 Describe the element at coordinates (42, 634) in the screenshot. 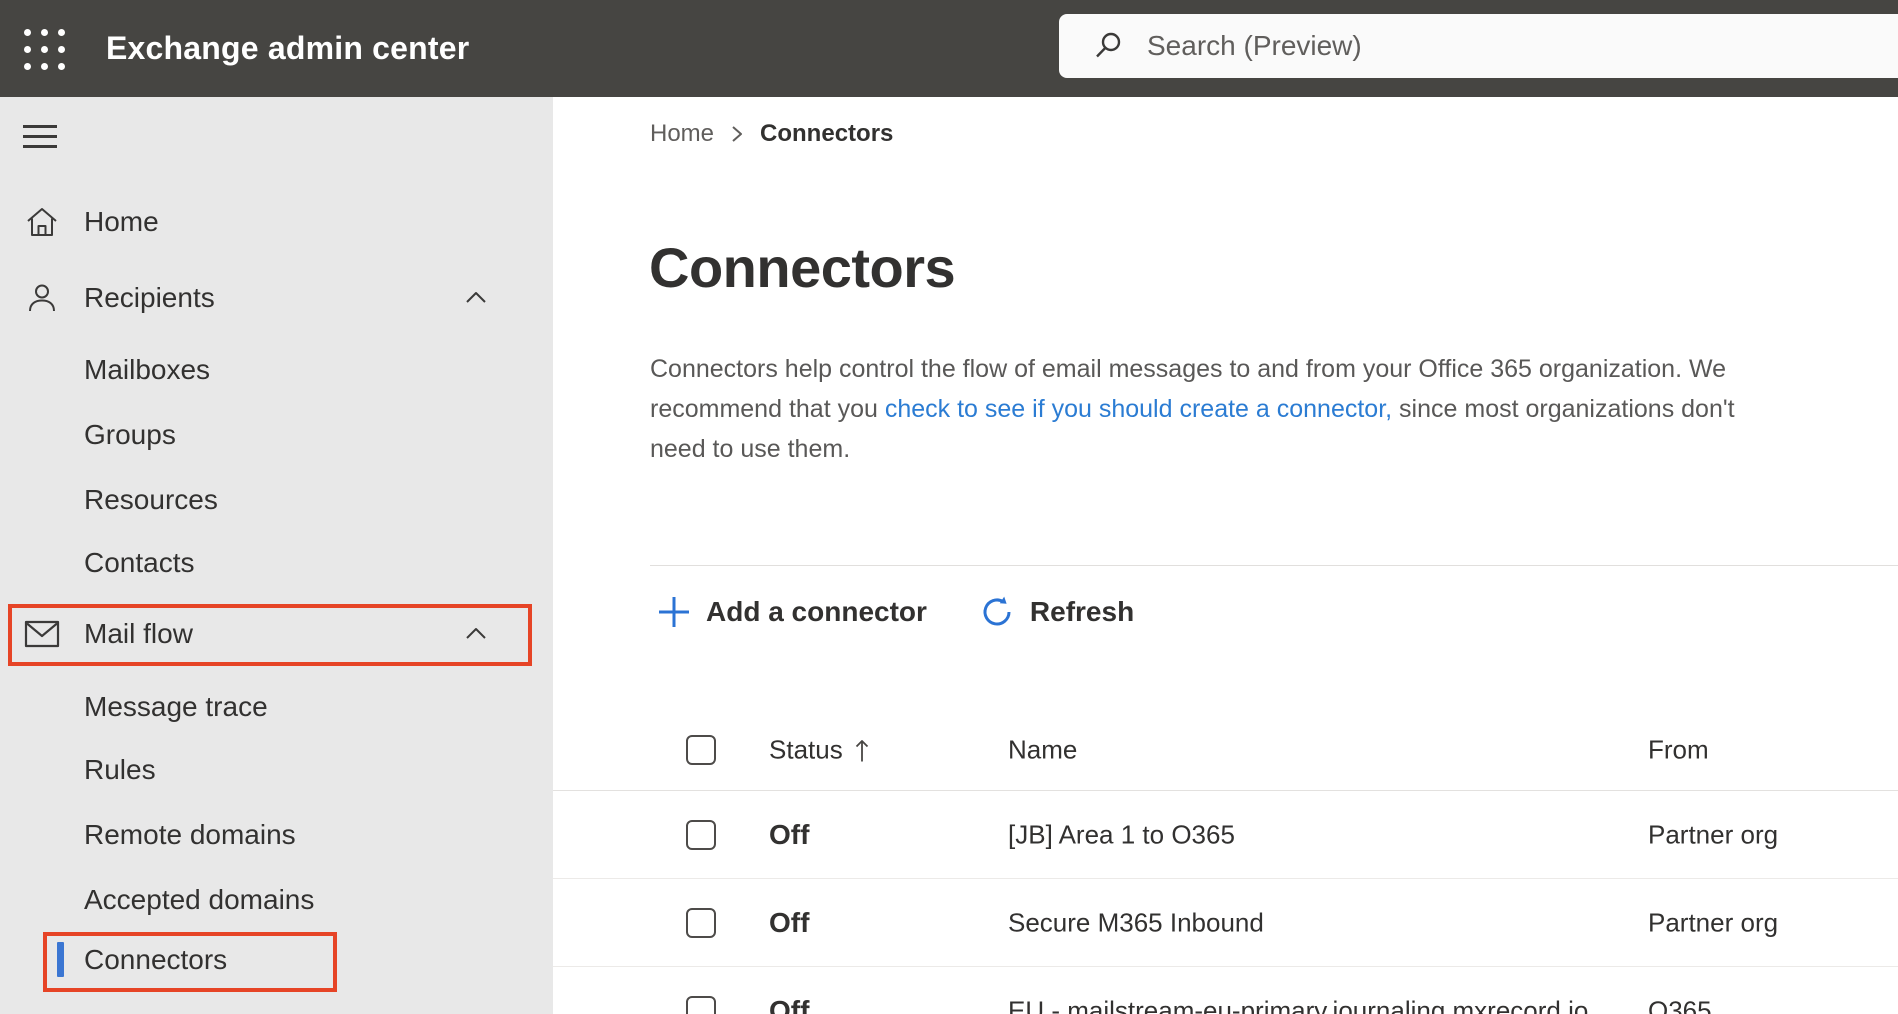

I see `mail-icon` at that location.